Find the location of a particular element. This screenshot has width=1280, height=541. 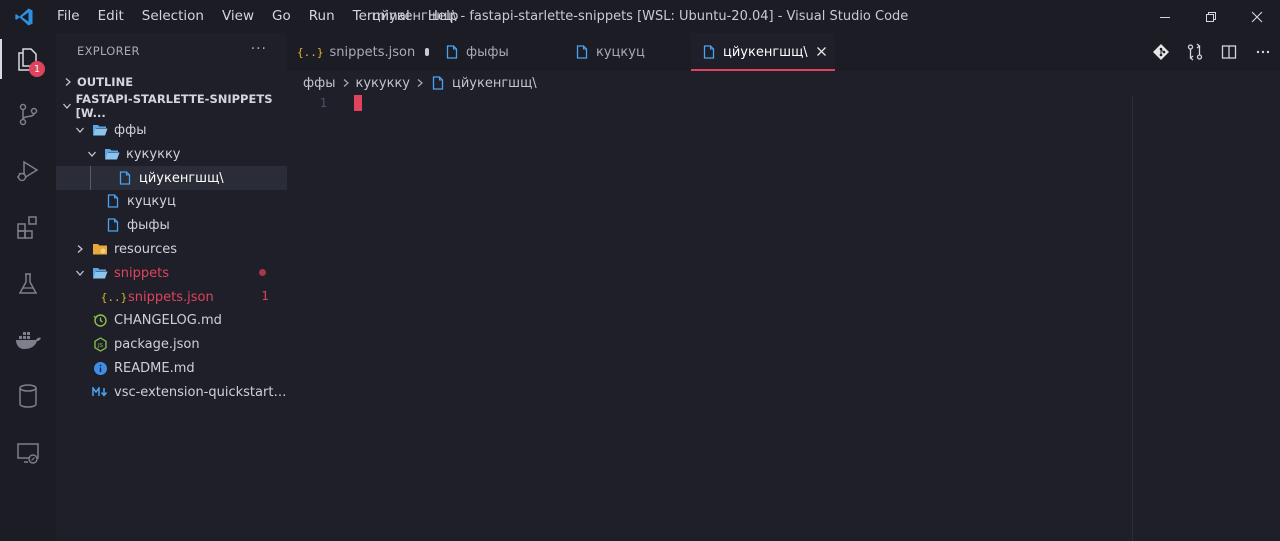

close-tab-button is located at coordinates (821, 52).